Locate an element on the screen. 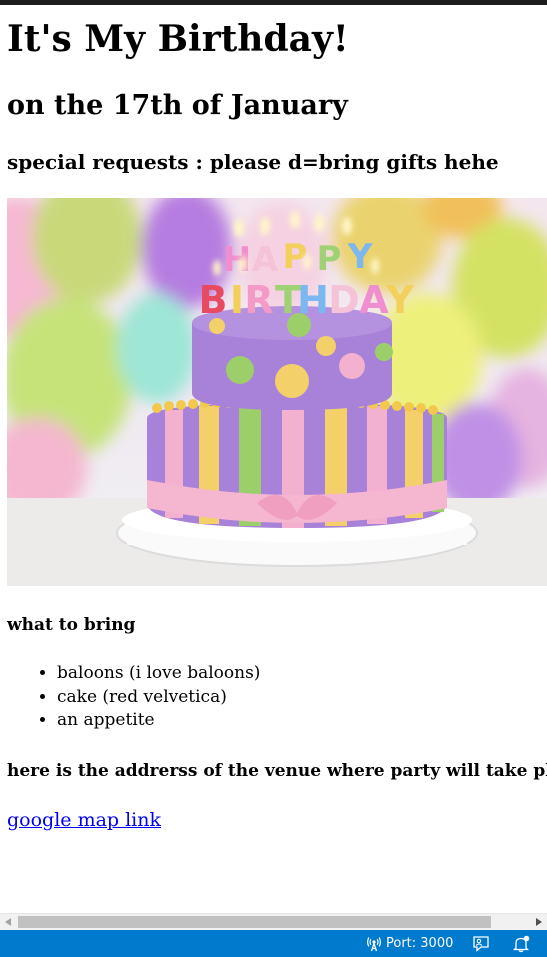 This screenshot has width=547, height=957. horizontal-scrollbar is located at coordinates (273, 921).